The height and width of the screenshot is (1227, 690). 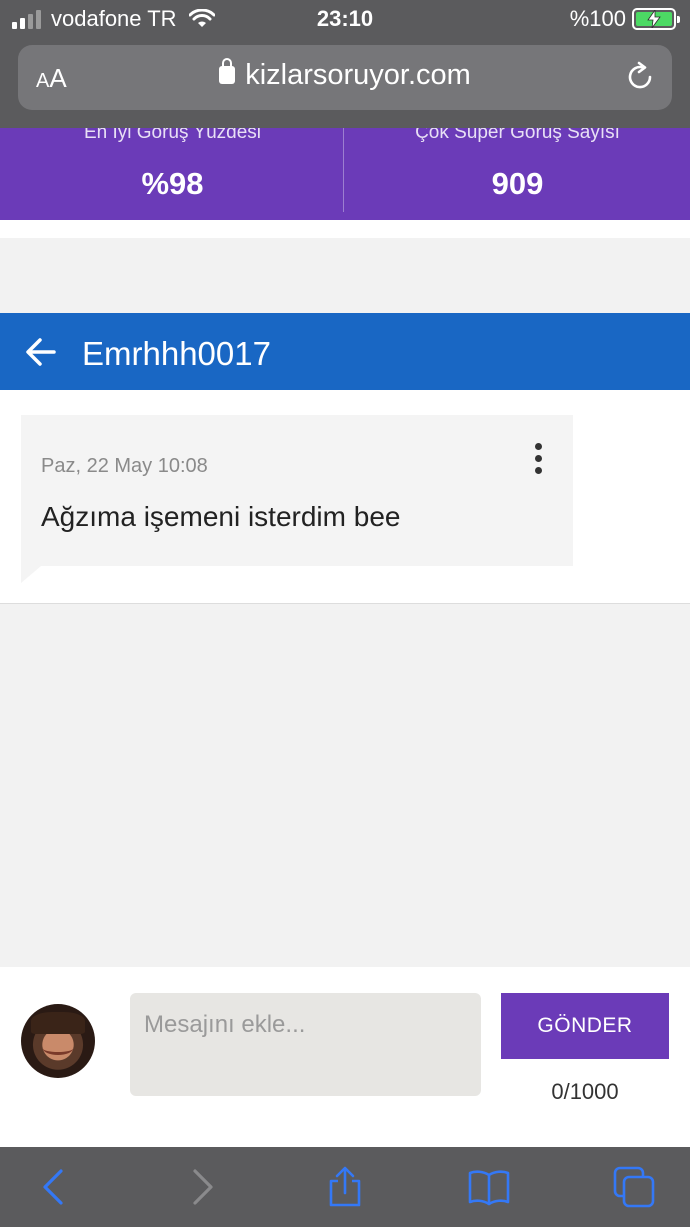 I want to click on url-display: kizlarsoruyor.com, so click(x=345, y=75).